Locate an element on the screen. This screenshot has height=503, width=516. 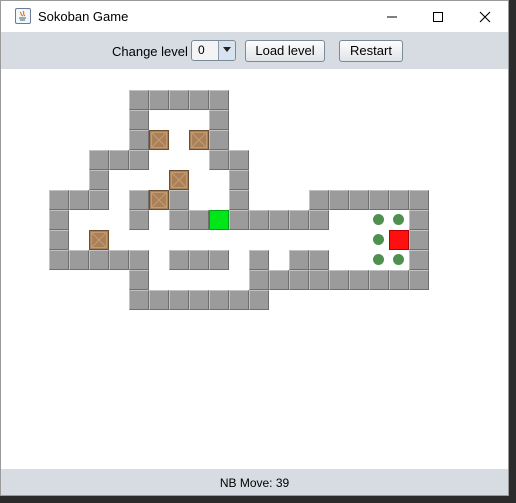
player is located at coordinates (219, 220).